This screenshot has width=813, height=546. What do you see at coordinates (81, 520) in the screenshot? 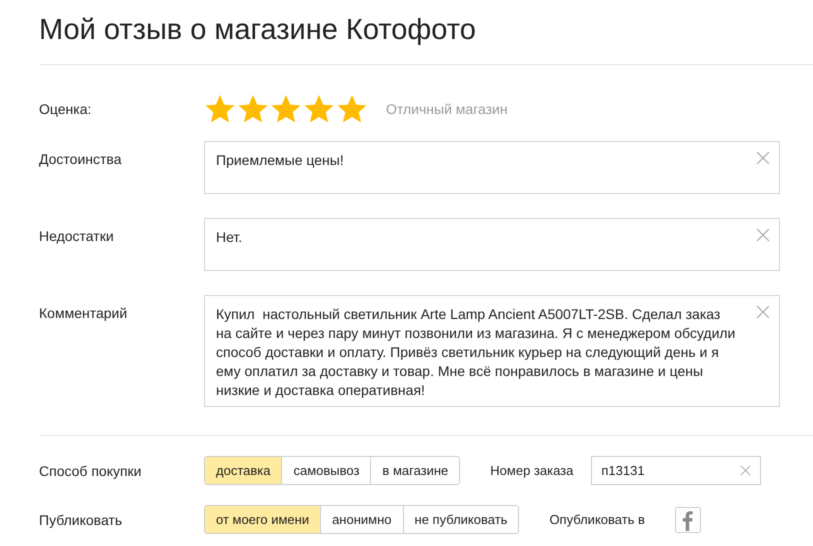
I see `field-label: Публиковать` at bounding box center [81, 520].